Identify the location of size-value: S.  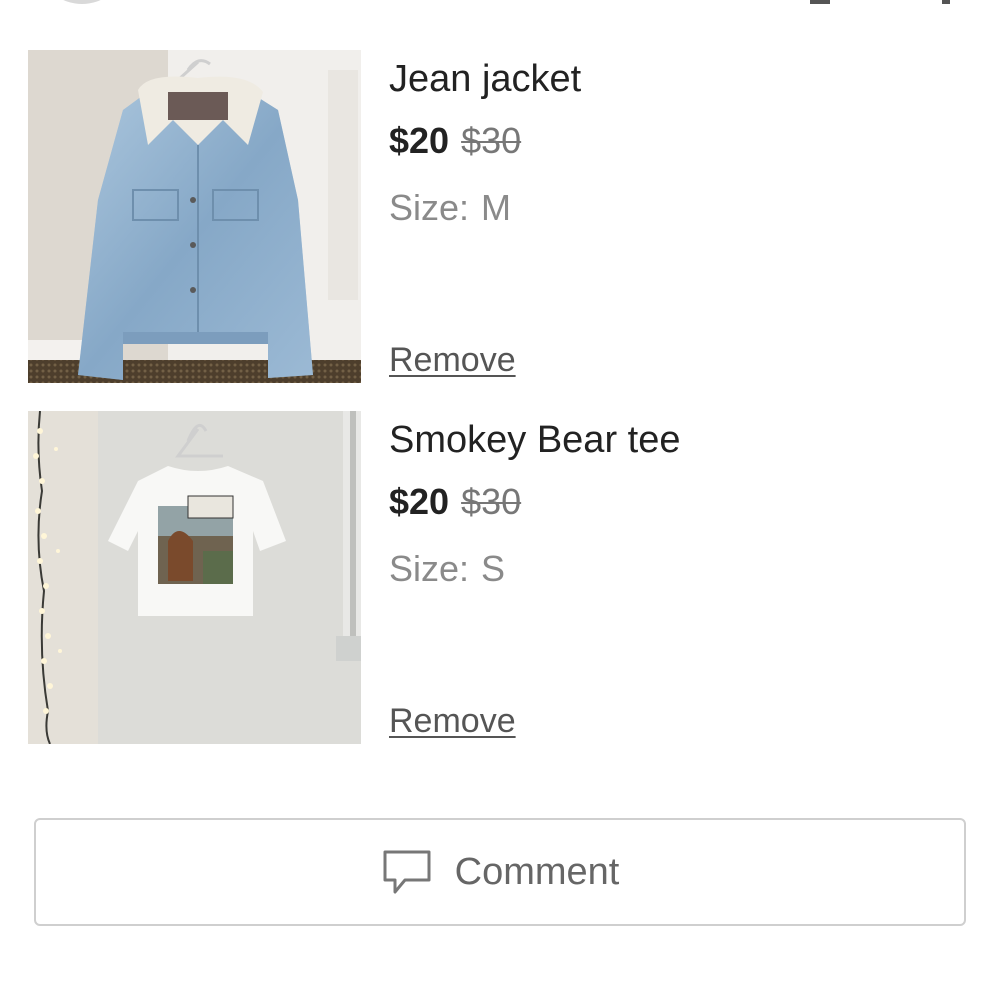
(493, 568).